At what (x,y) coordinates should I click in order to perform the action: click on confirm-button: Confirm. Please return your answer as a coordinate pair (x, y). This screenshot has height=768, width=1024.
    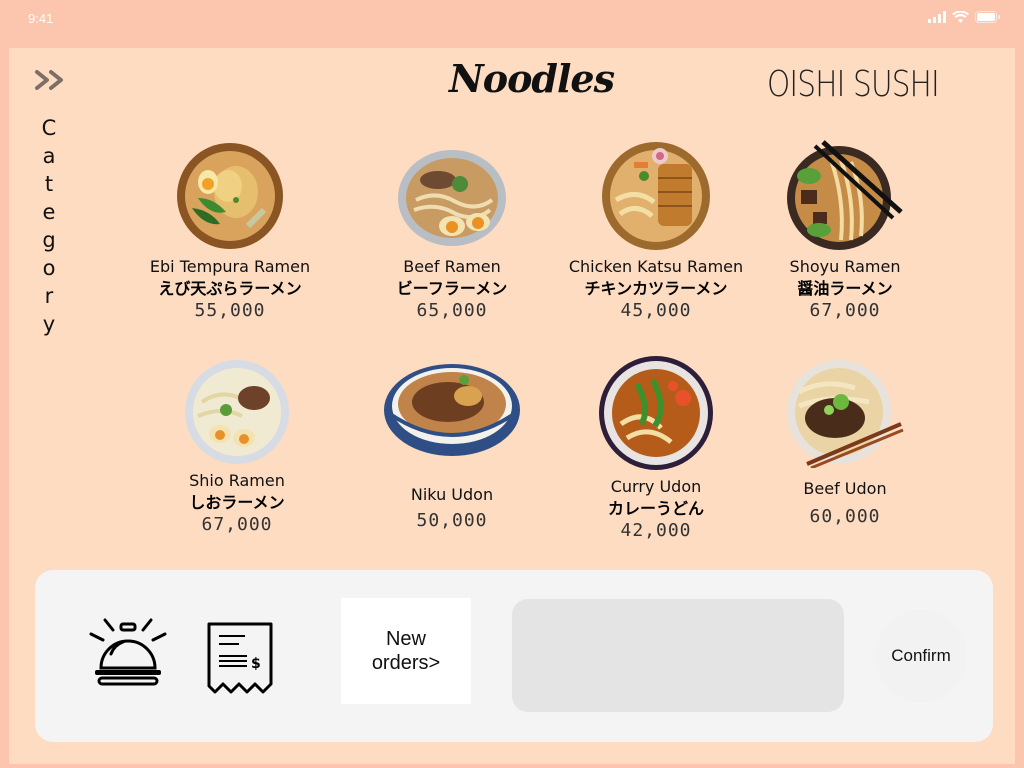
    Looking at the image, I should click on (921, 656).